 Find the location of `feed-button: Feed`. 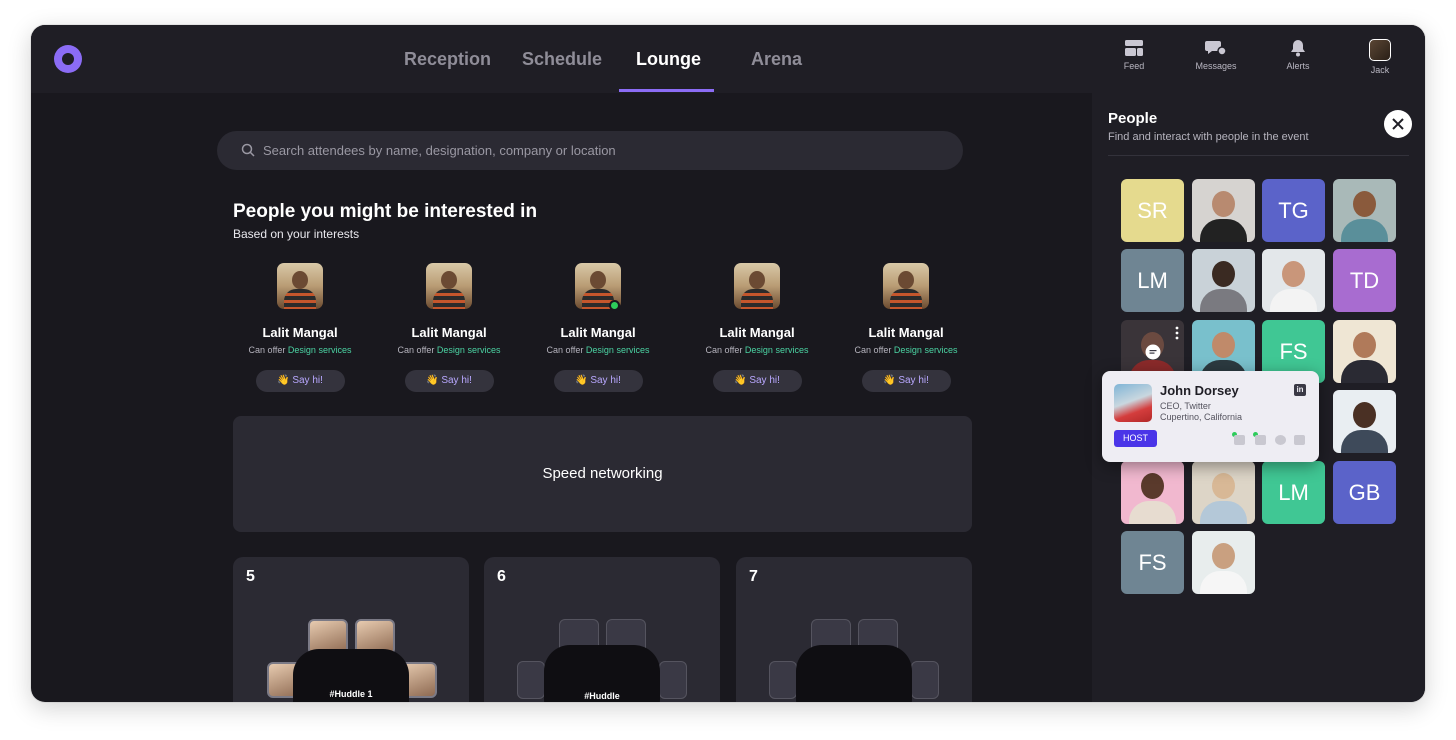

feed-button: Feed is located at coordinates (1134, 55).